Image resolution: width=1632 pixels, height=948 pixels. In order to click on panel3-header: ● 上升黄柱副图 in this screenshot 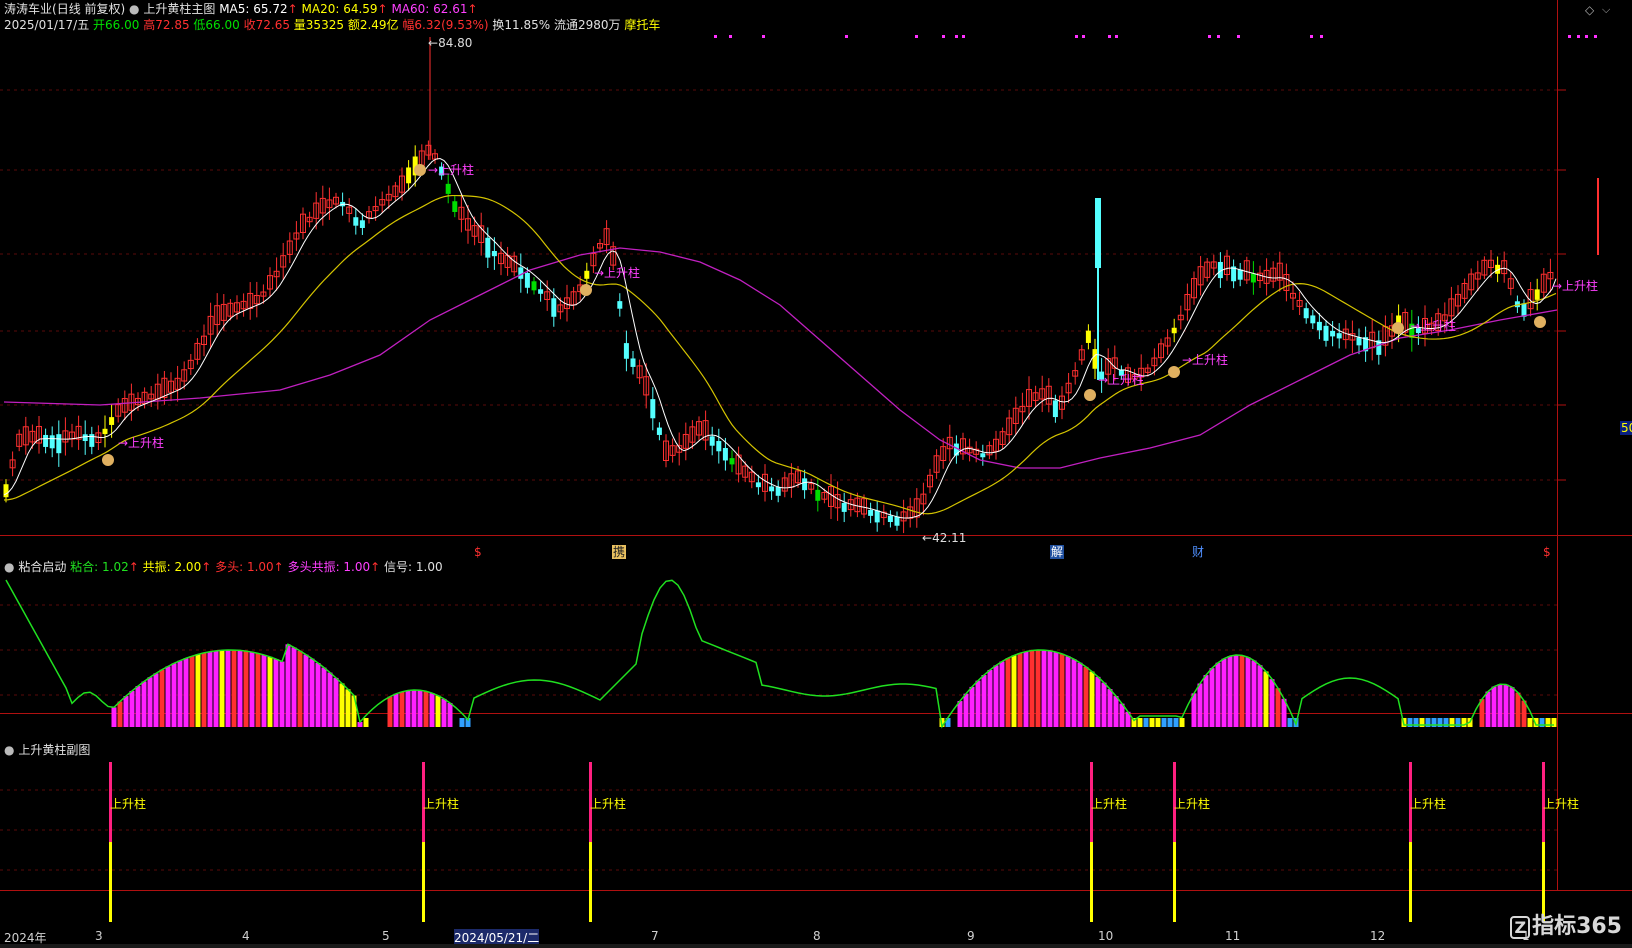, I will do `click(47, 750)`.